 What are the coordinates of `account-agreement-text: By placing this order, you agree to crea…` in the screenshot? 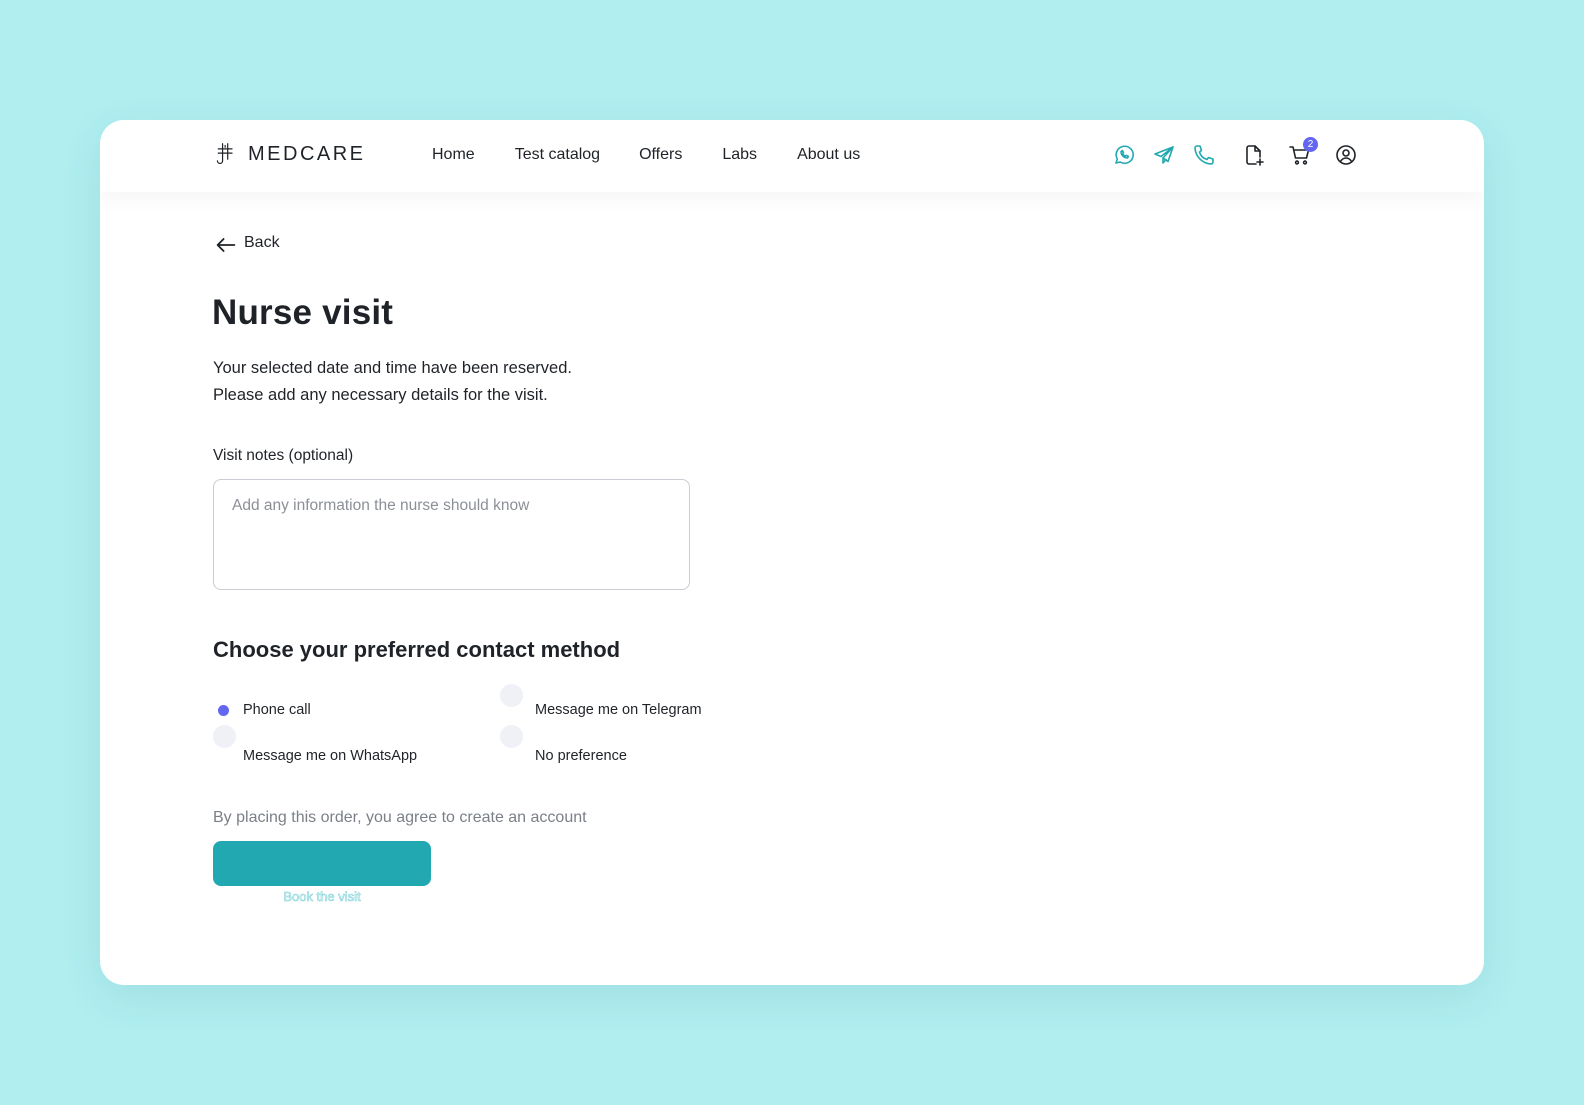 It's located at (400, 817).